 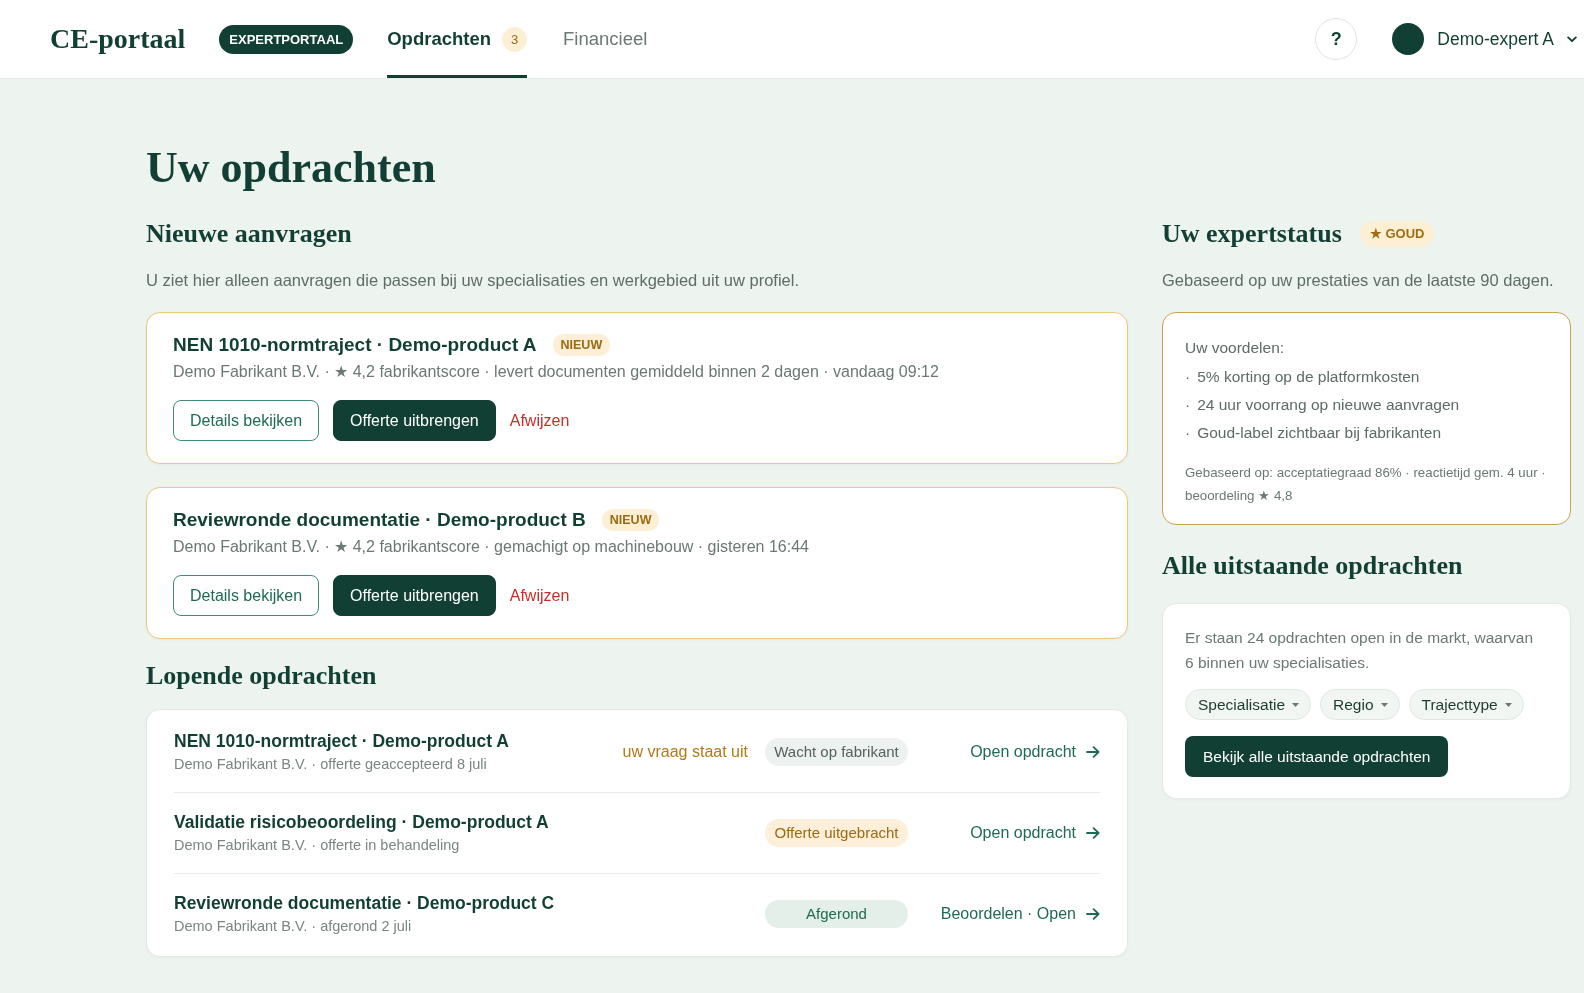 I want to click on portal-badge: EXPERTPORTAAL, so click(x=286, y=39).